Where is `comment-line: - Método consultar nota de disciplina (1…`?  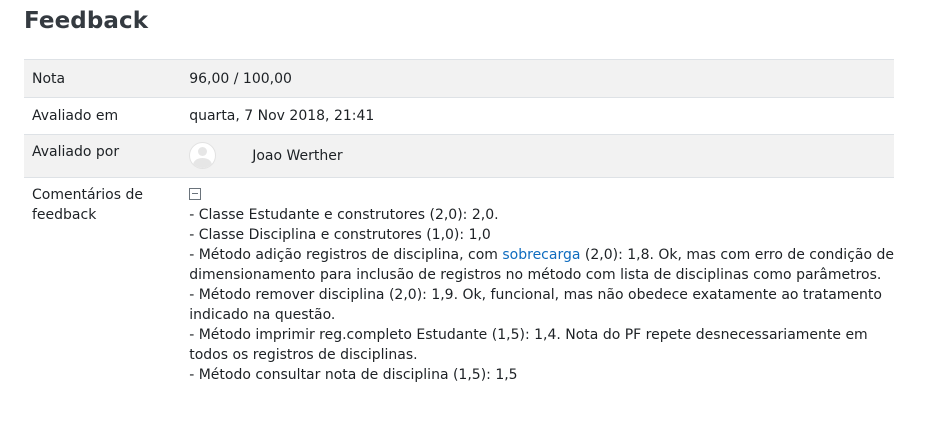
comment-line: - Método consultar nota de disciplina (1… is located at coordinates (353, 375).